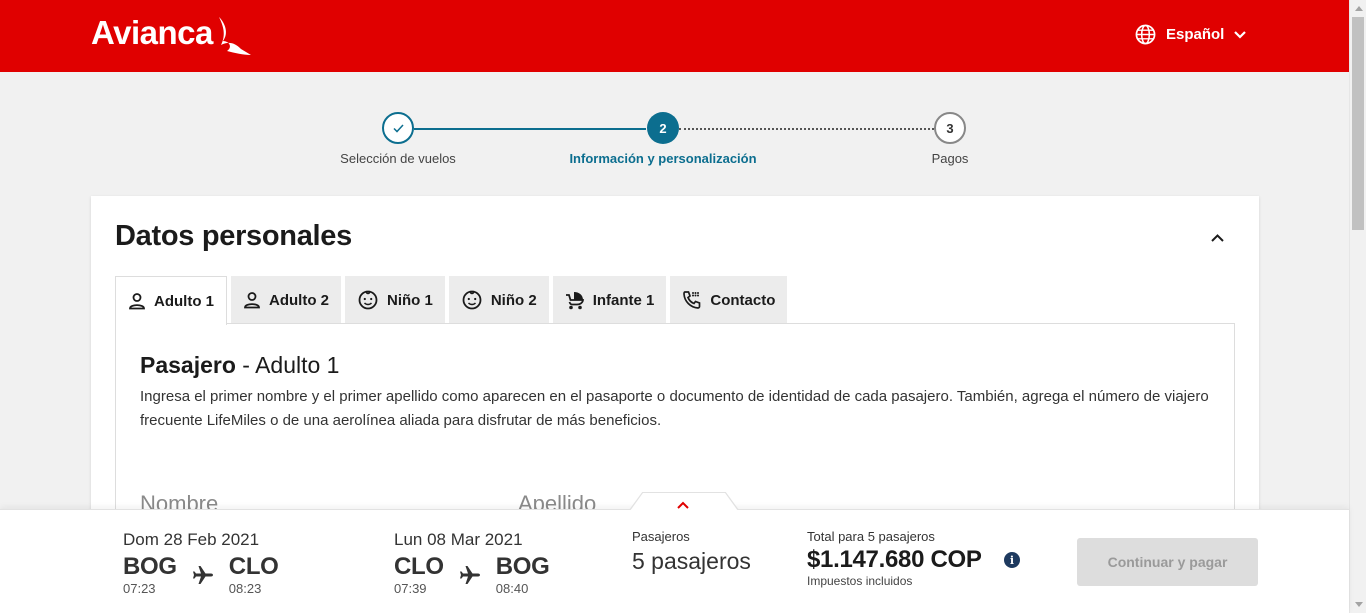 This screenshot has height=613, width=1366. What do you see at coordinates (410, 588) in the screenshot?
I see `return-departure-time: 07:39` at bounding box center [410, 588].